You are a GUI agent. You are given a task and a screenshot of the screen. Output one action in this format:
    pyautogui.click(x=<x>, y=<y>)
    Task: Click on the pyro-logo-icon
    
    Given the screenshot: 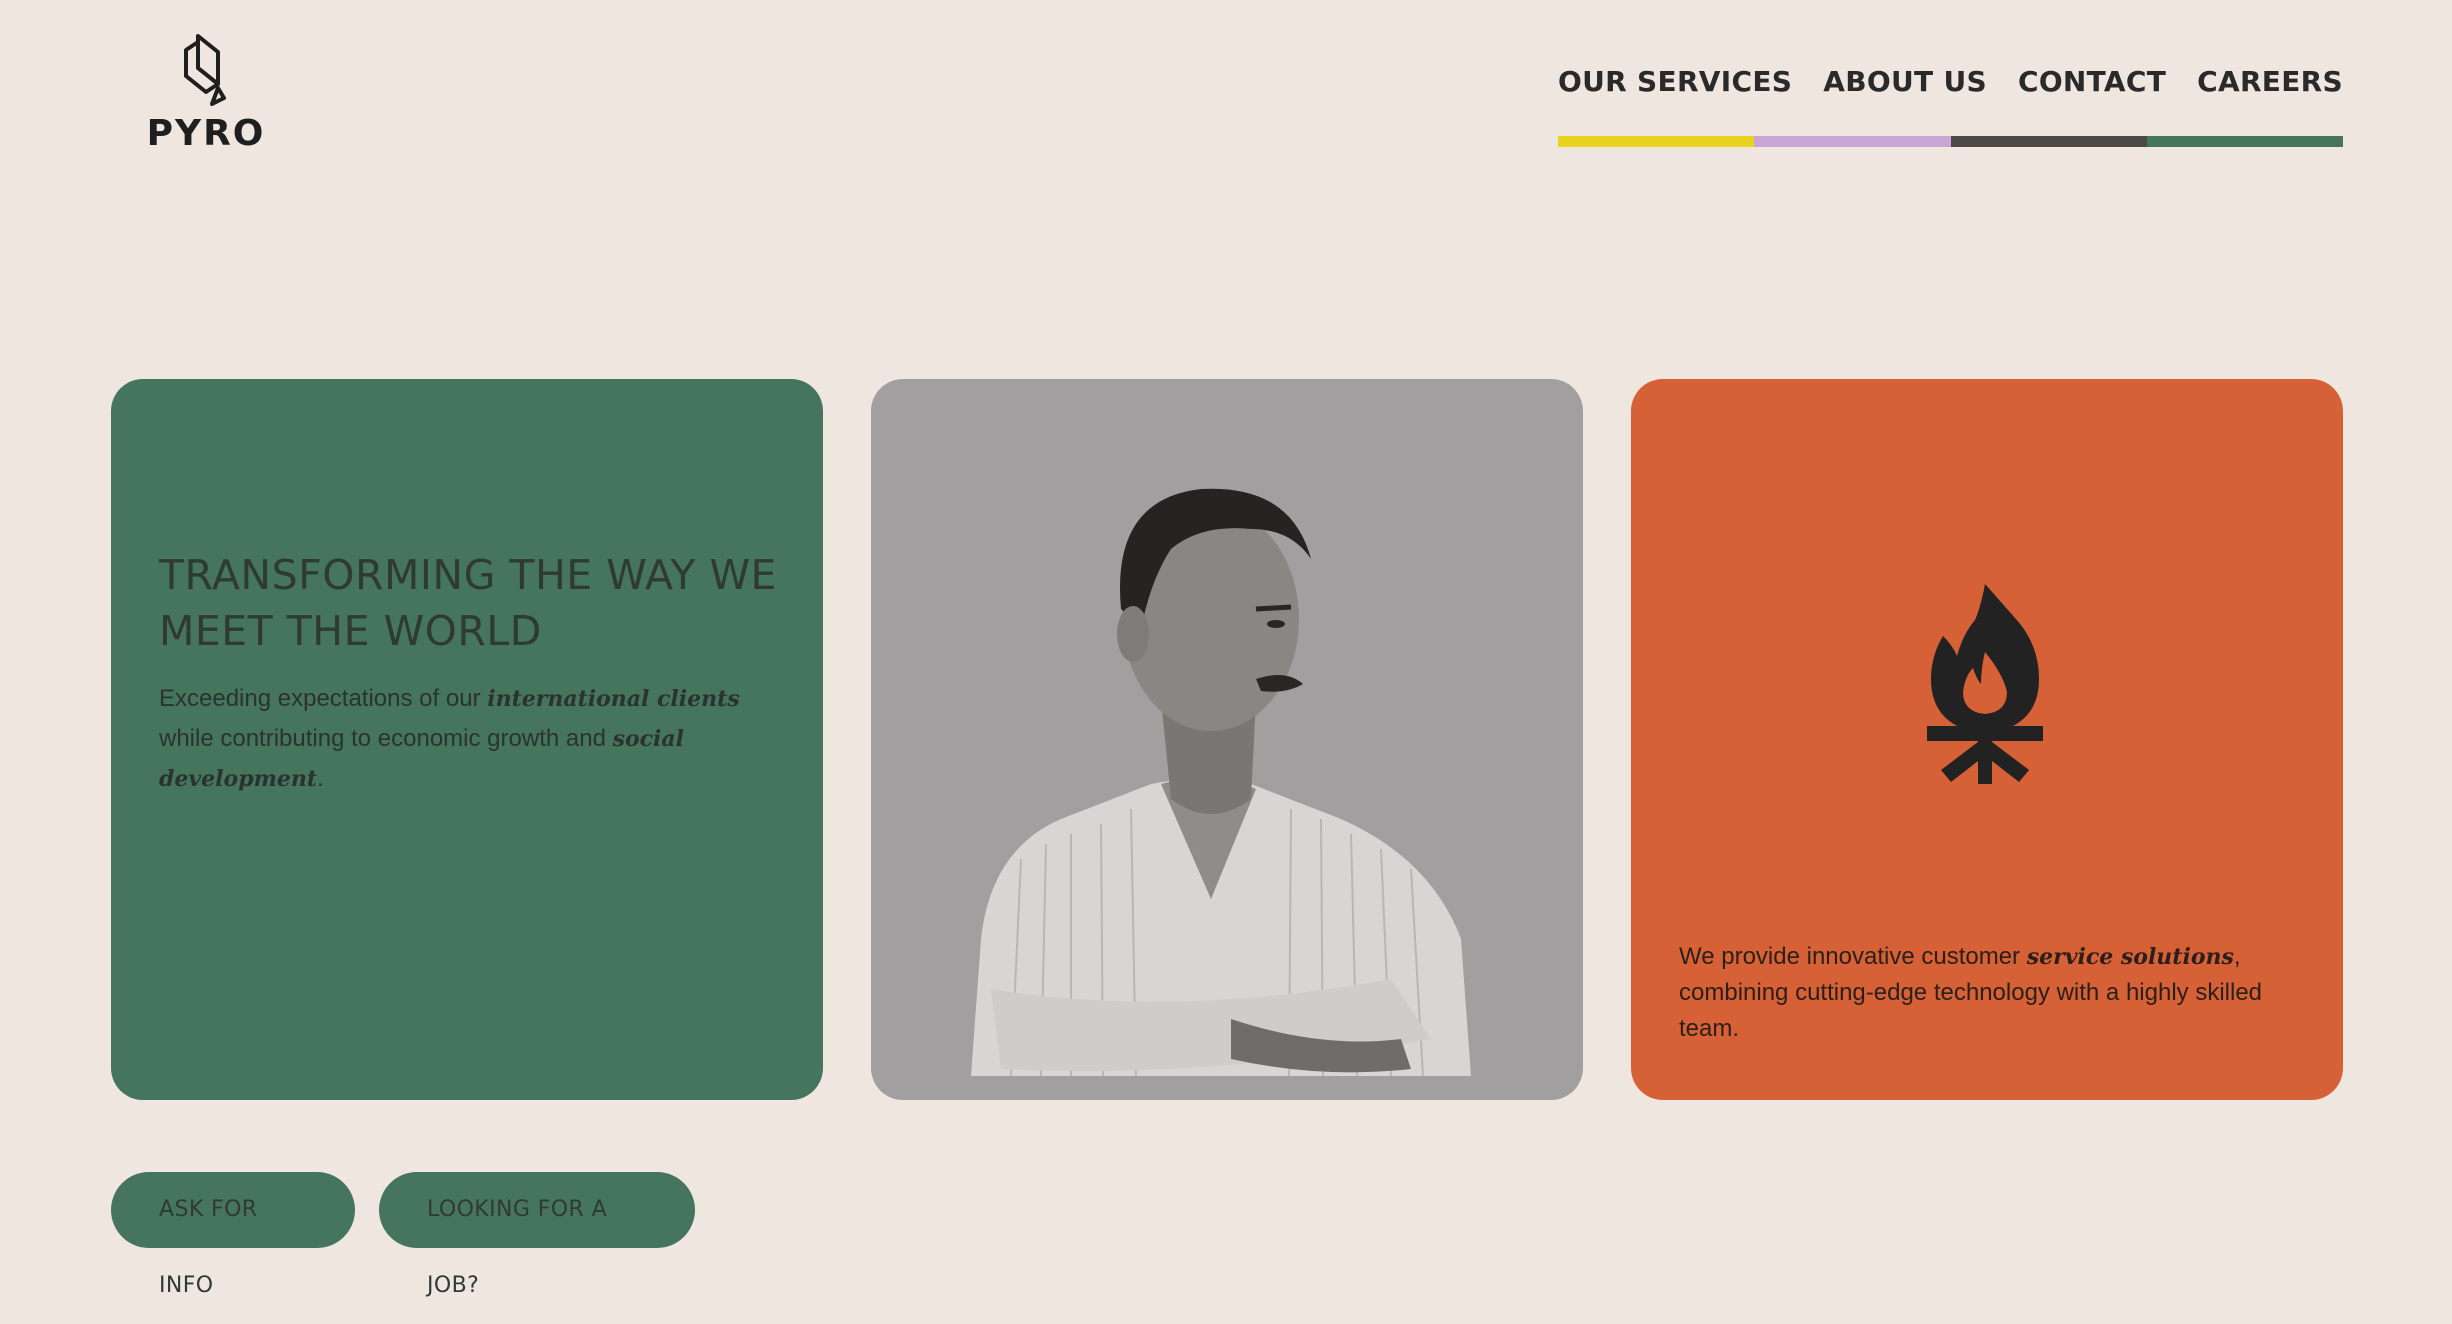 What is the action you would take?
    pyautogui.click(x=205, y=70)
    